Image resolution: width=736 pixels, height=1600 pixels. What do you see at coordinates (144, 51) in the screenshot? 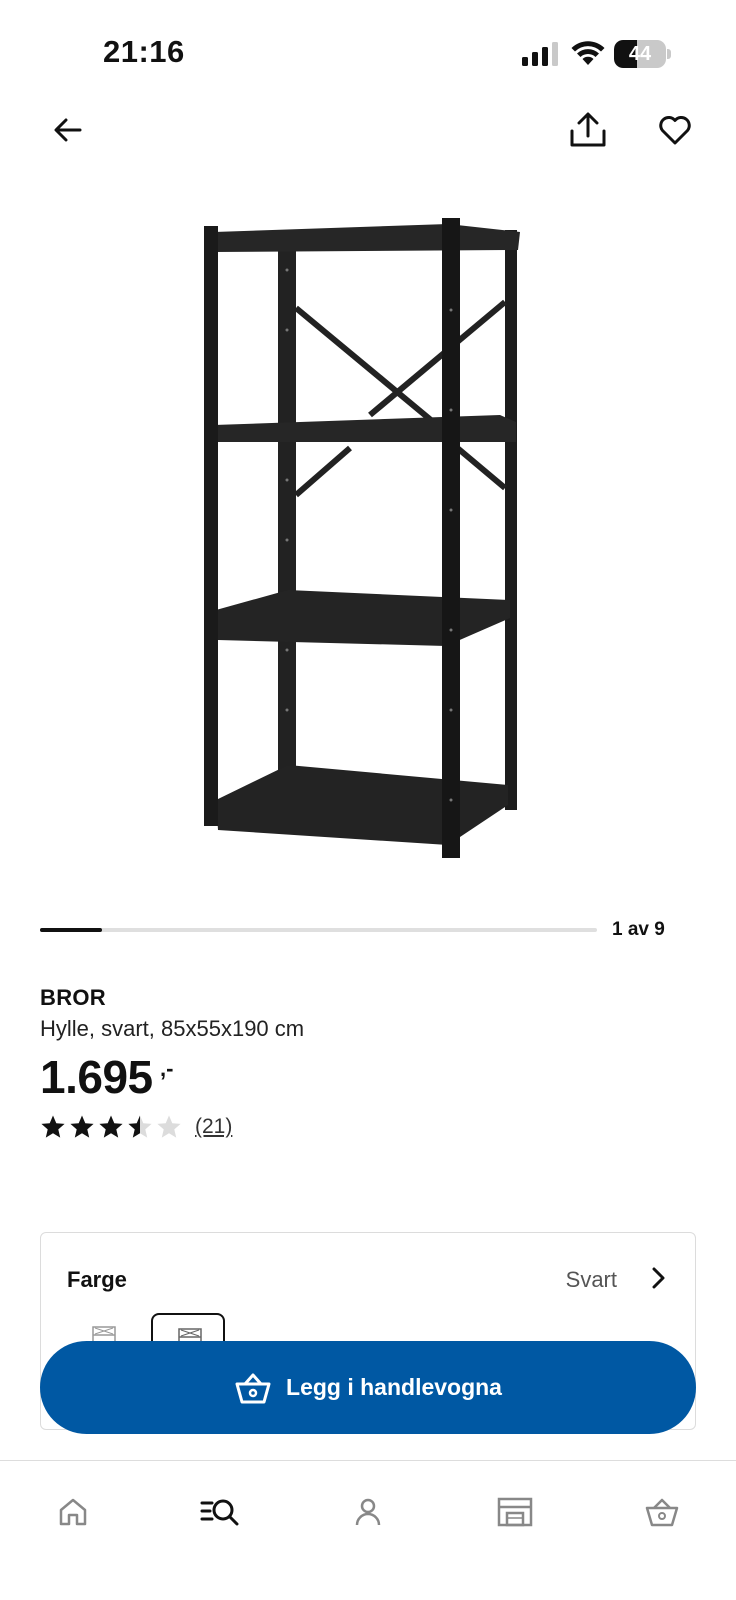
I see `status-time: 21:16` at bounding box center [144, 51].